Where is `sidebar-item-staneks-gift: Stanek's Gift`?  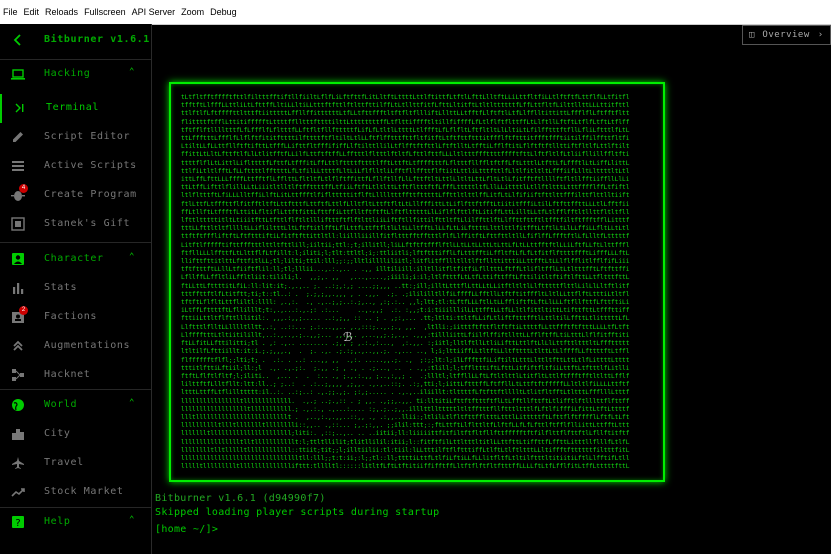 sidebar-item-staneks-gift: Stanek's Gift is located at coordinates (75, 224).